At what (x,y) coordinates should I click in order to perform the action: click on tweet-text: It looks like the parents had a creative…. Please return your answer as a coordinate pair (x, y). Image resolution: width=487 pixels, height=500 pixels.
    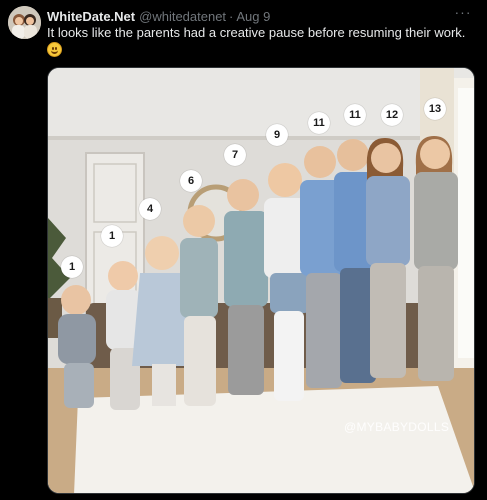
    Looking at the image, I should click on (256, 32).